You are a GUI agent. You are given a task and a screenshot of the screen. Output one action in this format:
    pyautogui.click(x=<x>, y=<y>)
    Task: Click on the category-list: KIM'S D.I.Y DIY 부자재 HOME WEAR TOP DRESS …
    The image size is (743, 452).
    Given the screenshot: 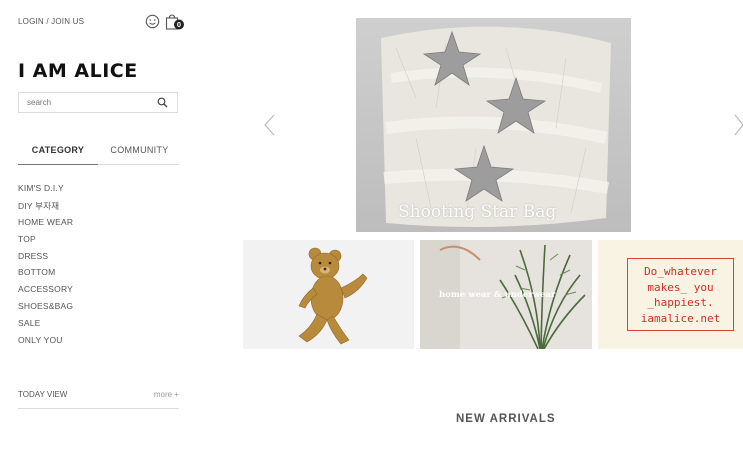 What is the action you would take?
    pyautogui.click(x=45, y=267)
    